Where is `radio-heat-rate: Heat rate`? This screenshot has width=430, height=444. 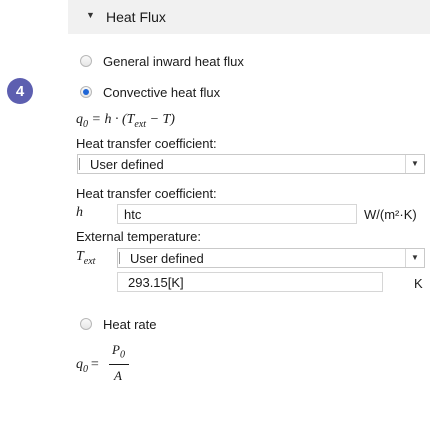 radio-heat-rate: Heat rate is located at coordinates (202, 325).